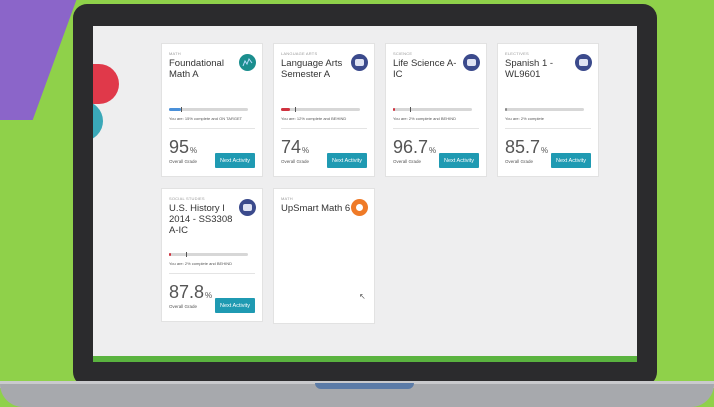 The image size is (714, 407). What do you see at coordinates (324, 256) in the screenshot?
I see `course-card-upsmart-math: MATH UpSmart Math 6` at bounding box center [324, 256].